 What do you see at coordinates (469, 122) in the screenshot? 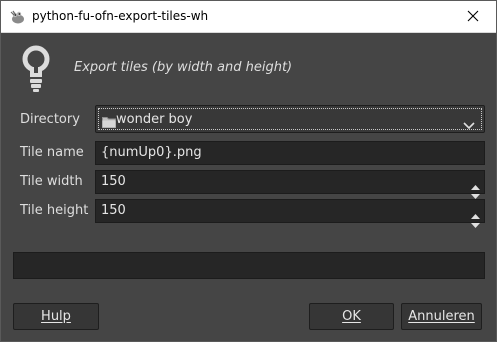
I see `chevron-down-icon` at bounding box center [469, 122].